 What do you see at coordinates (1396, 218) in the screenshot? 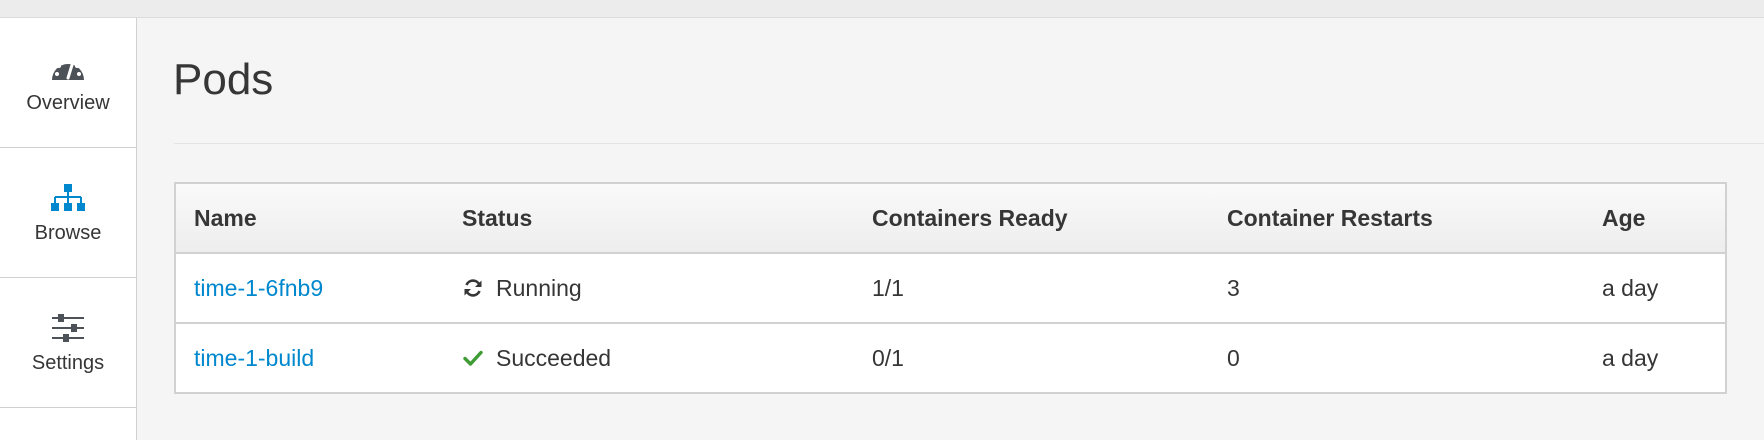
I see `column-header-container-restarts: Container Restarts` at bounding box center [1396, 218].